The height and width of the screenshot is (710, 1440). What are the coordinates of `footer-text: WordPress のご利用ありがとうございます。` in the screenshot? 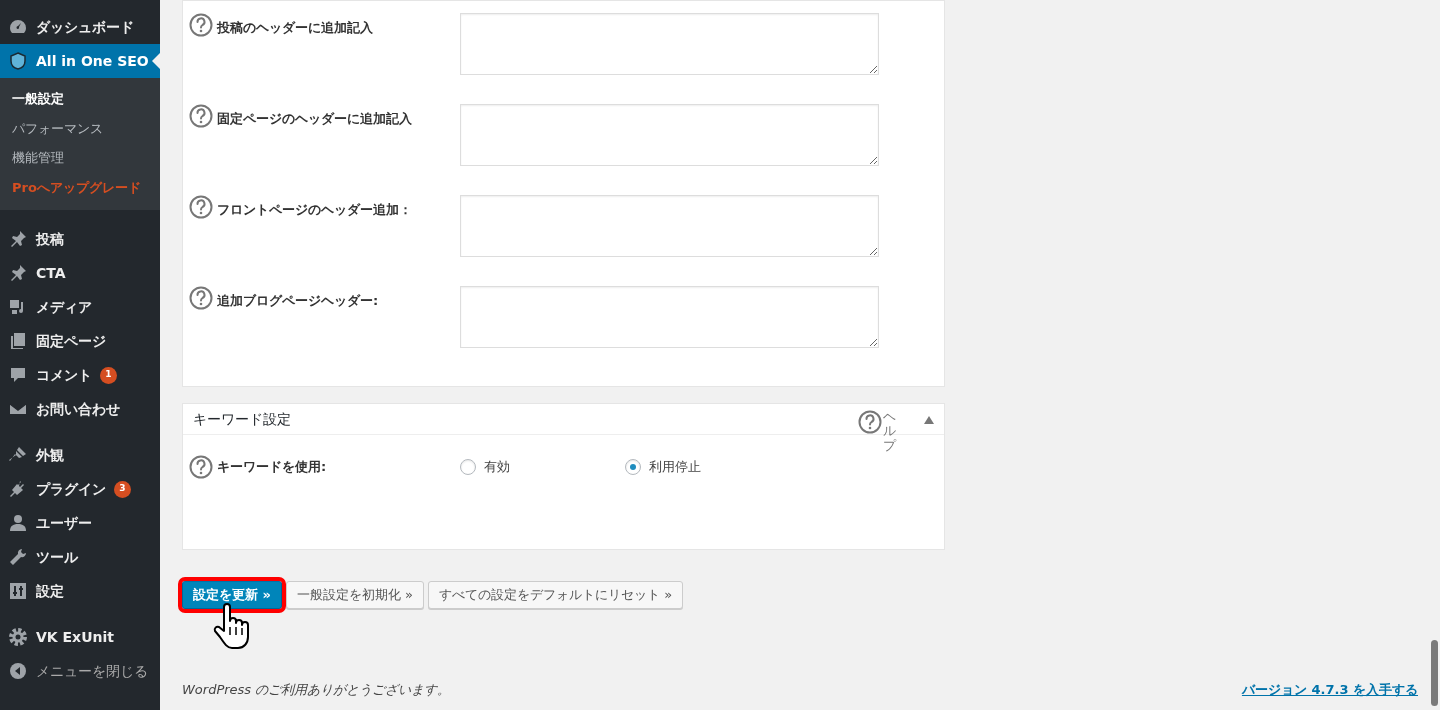 It's located at (316, 690).